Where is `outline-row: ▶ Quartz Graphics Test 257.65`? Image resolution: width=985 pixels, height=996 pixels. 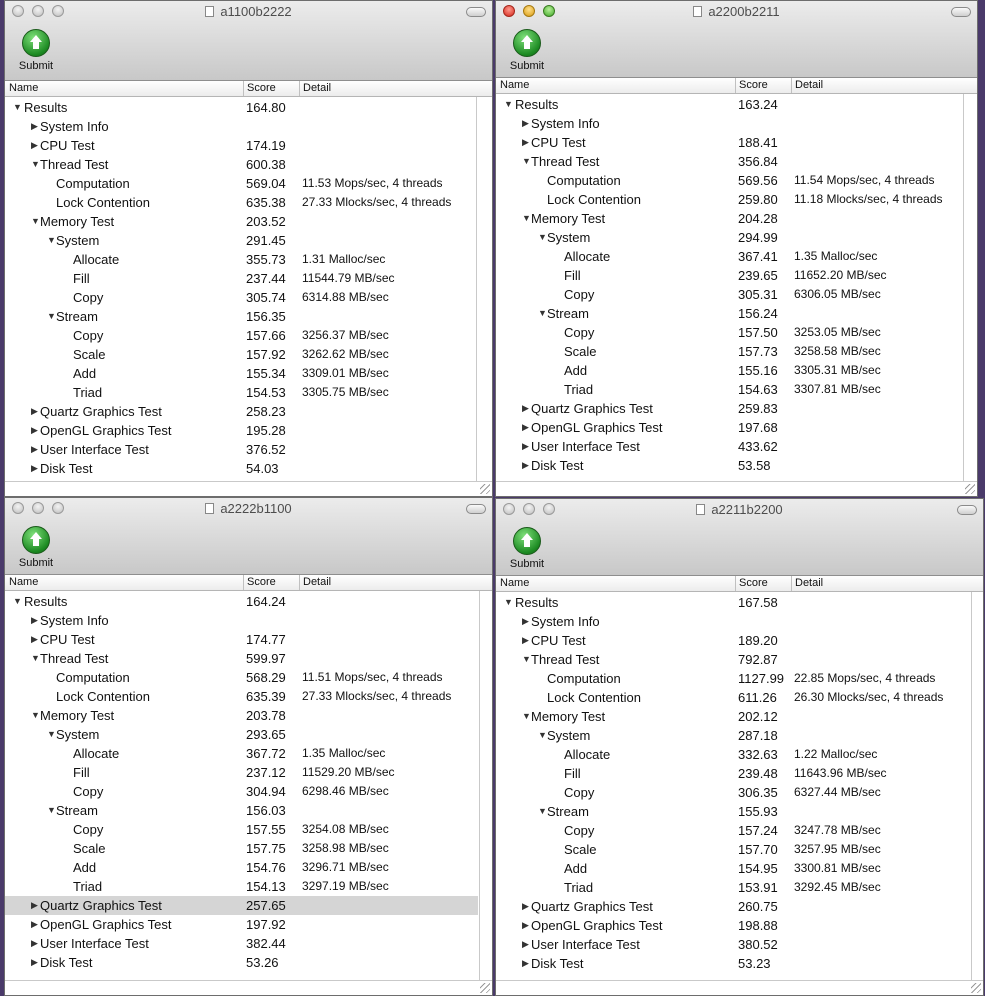
outline-row: ▶ Quartz Graphics Test 257.65 is located at coordinates (241, 905).